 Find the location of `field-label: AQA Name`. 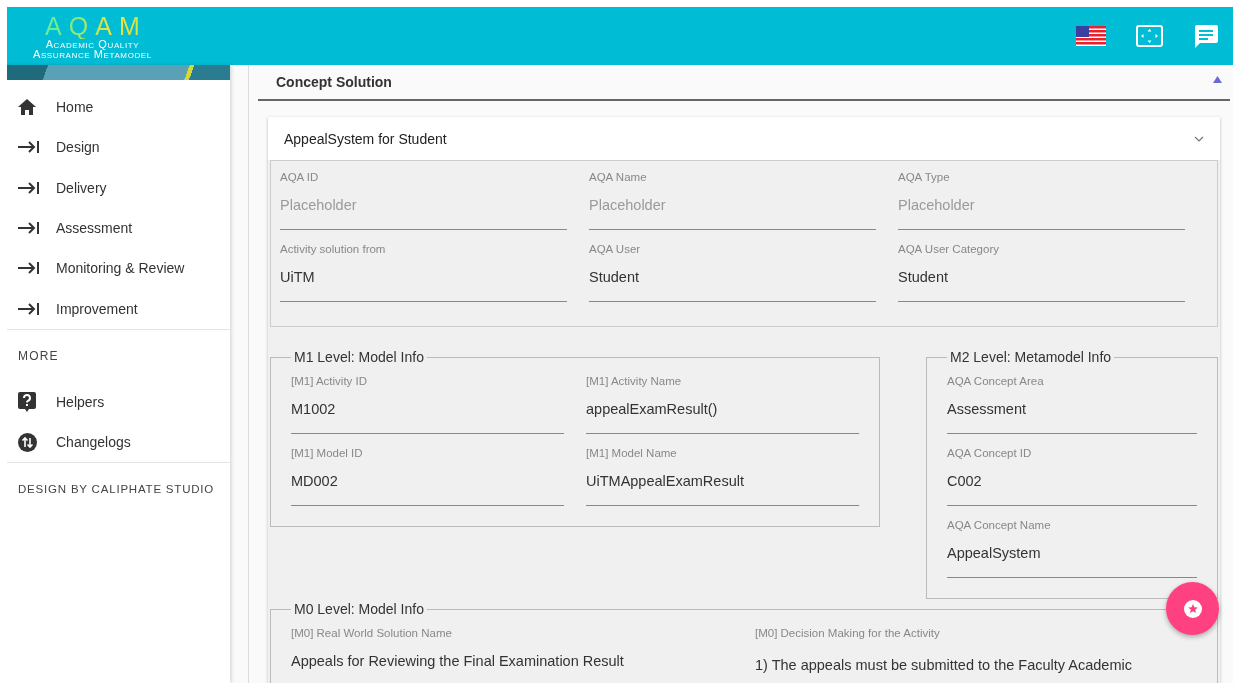

field-label: AQA Name is located at coordinates (618, 178).